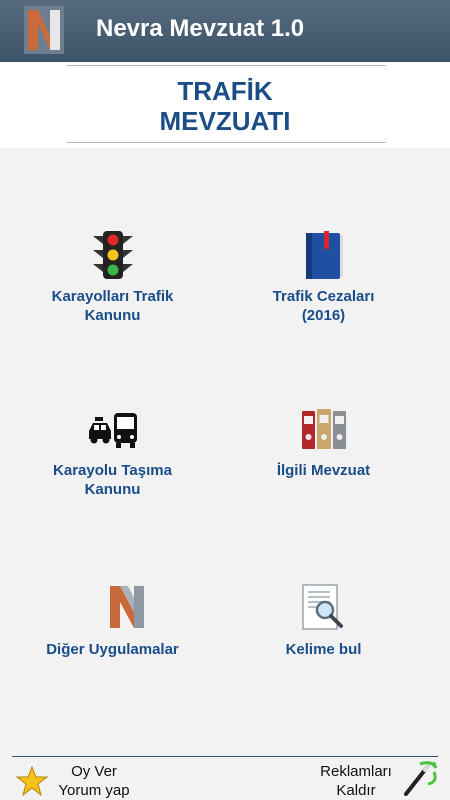  I want to click on footer-divider, so click(225, 756).